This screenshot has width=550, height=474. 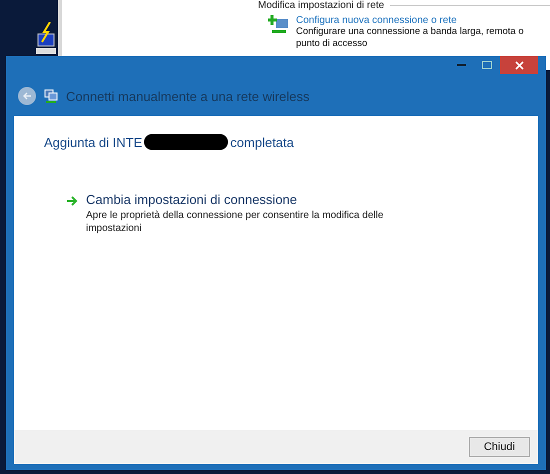 I want to click on back-arrow-icon, so click(x=27, y=96).